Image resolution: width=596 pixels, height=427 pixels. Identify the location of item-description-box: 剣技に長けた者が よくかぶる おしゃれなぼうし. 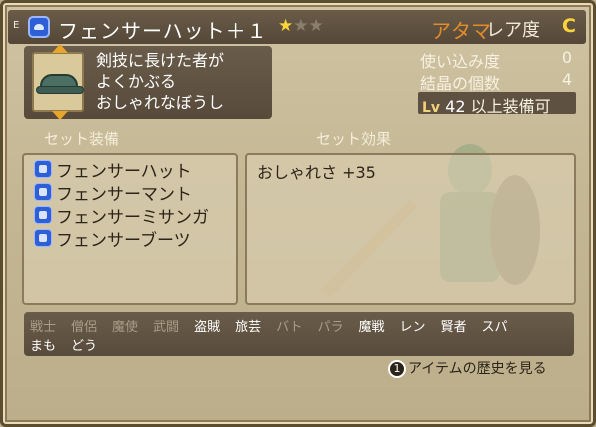
(148, 82).